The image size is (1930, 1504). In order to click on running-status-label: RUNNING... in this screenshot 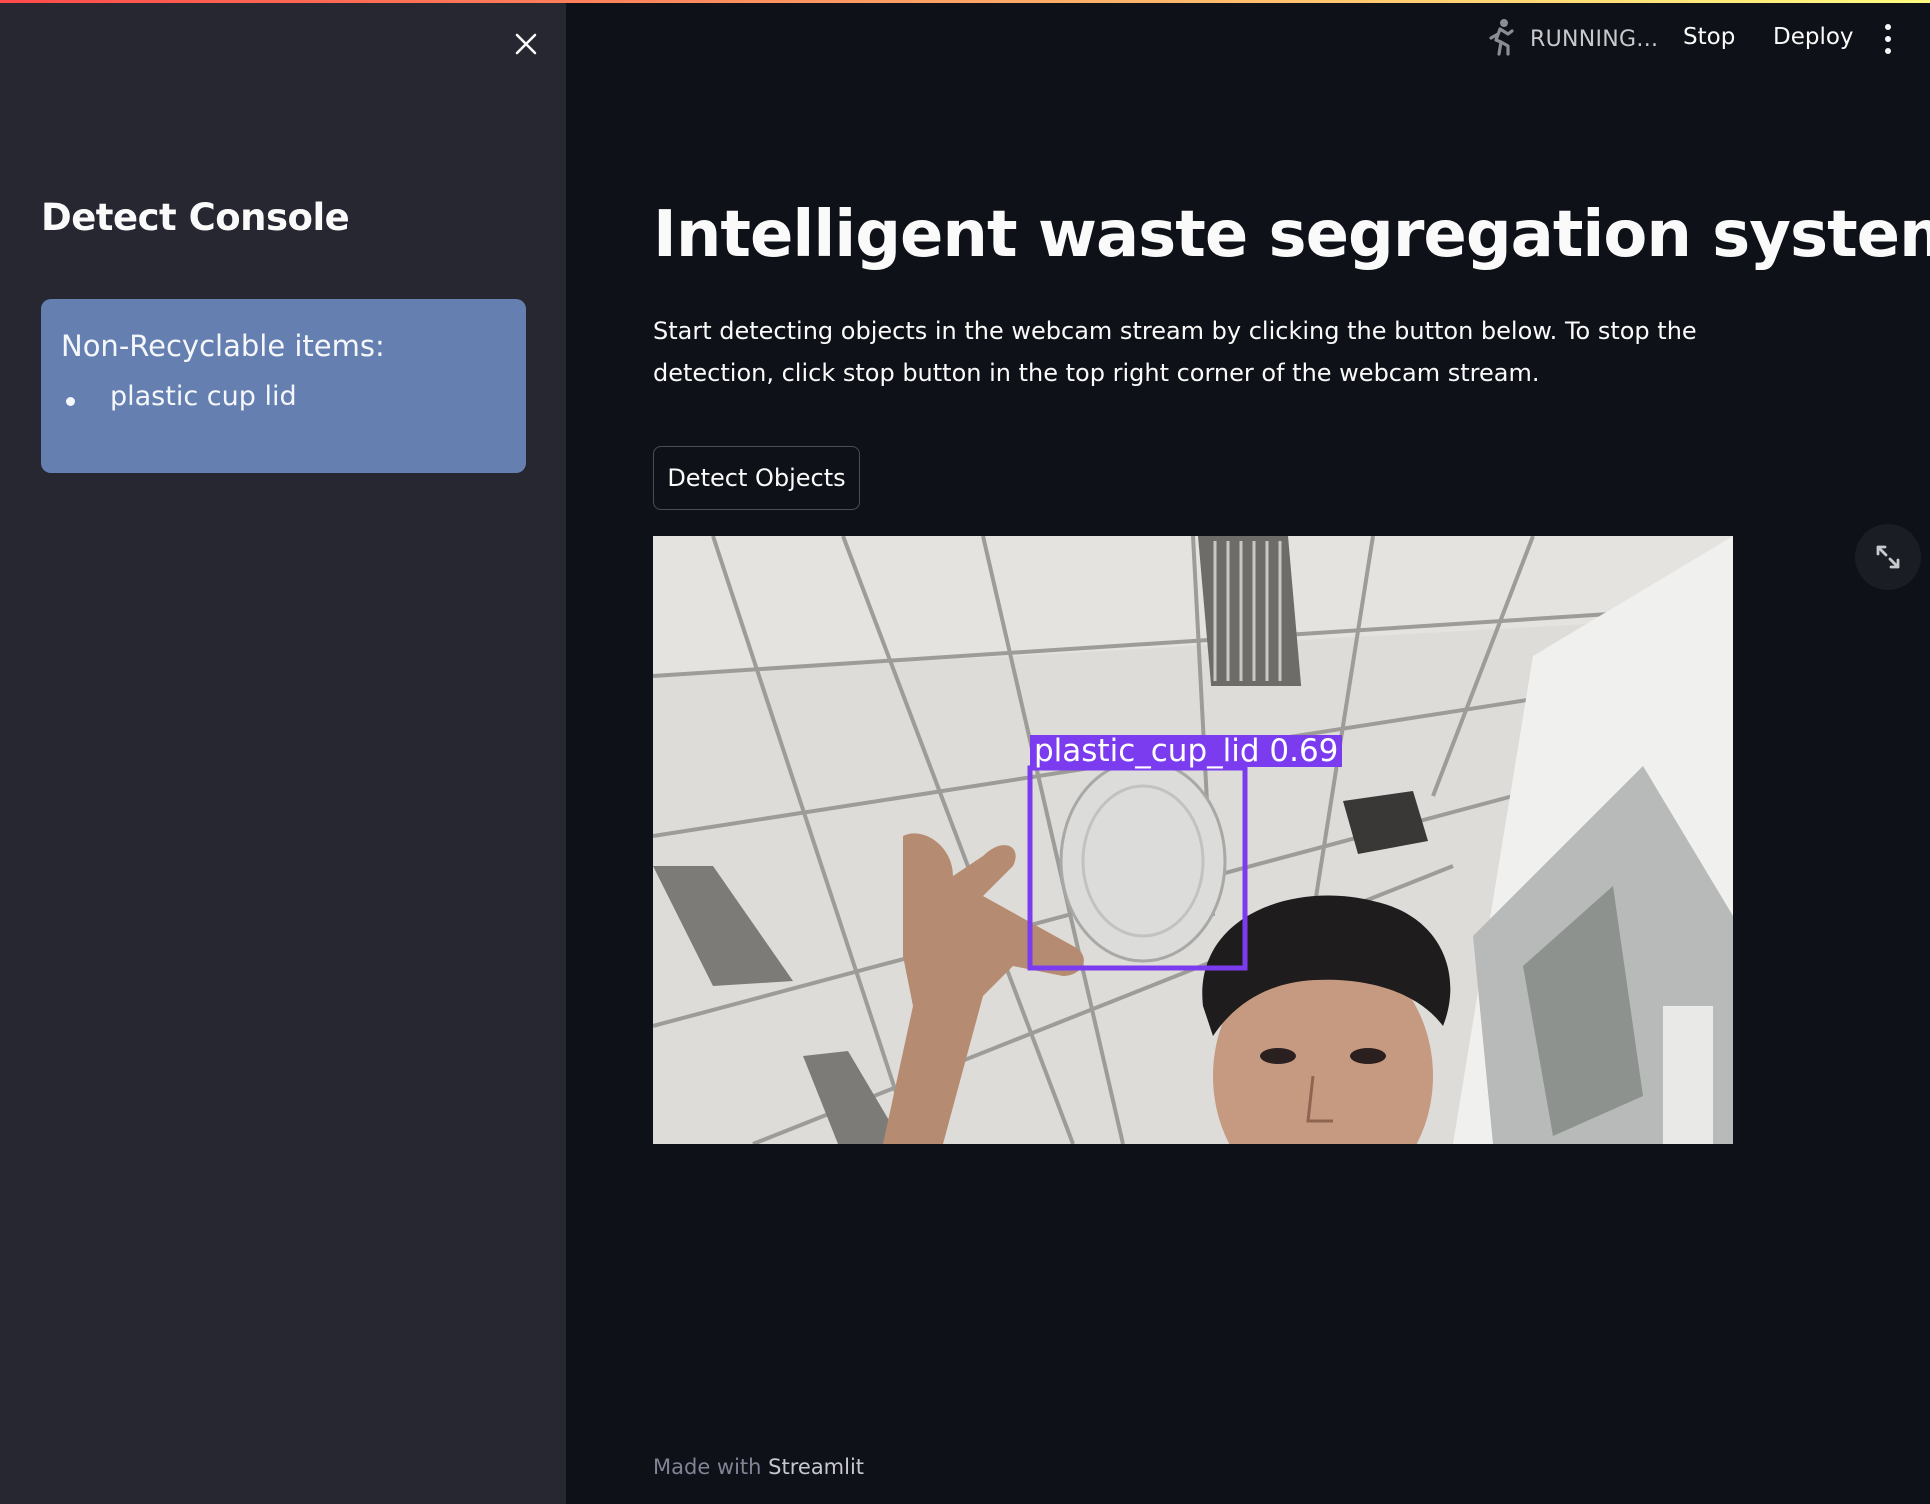, I will do `click(1594, 39)`.